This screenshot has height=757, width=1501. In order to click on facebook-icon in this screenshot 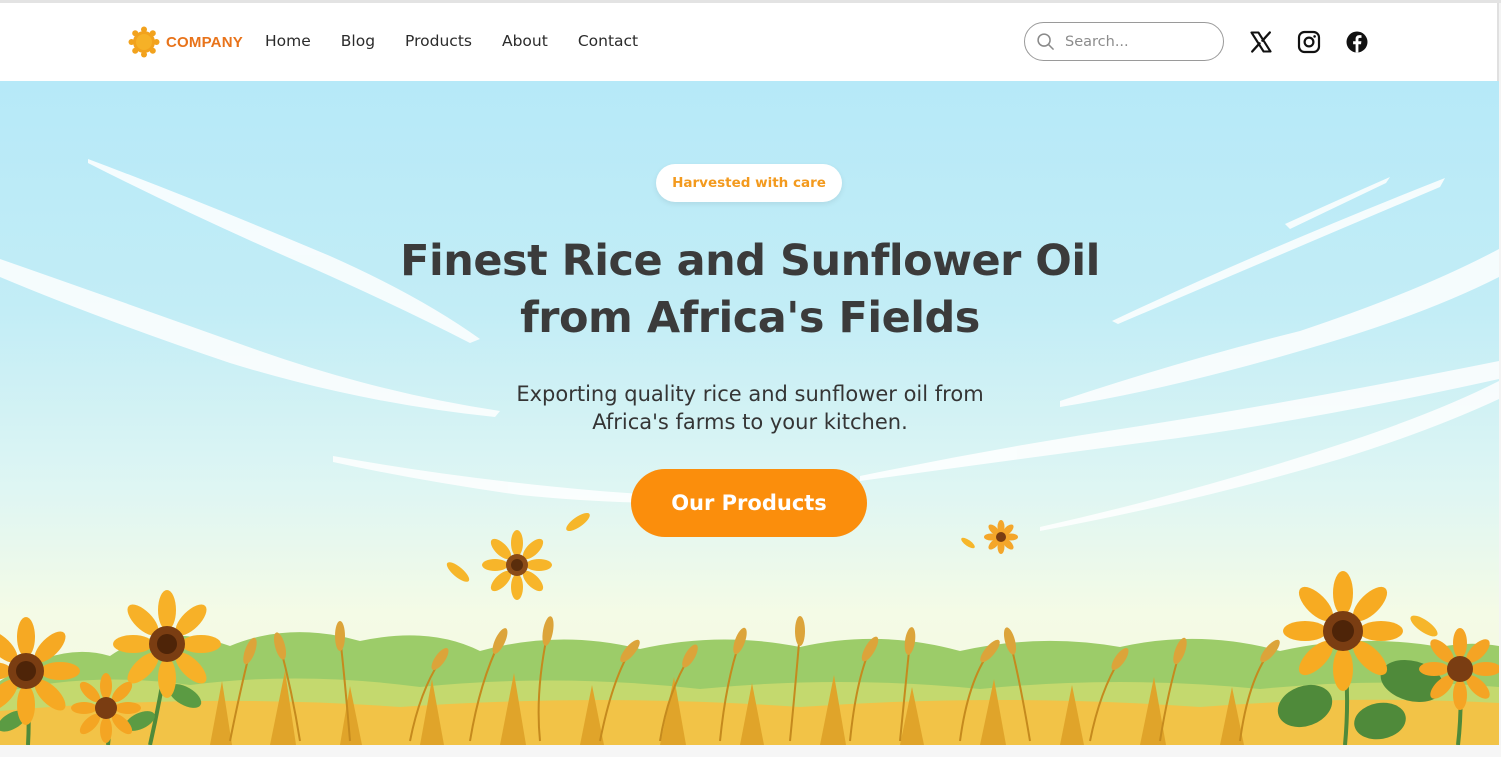, I will do `click(1357, 42)`.